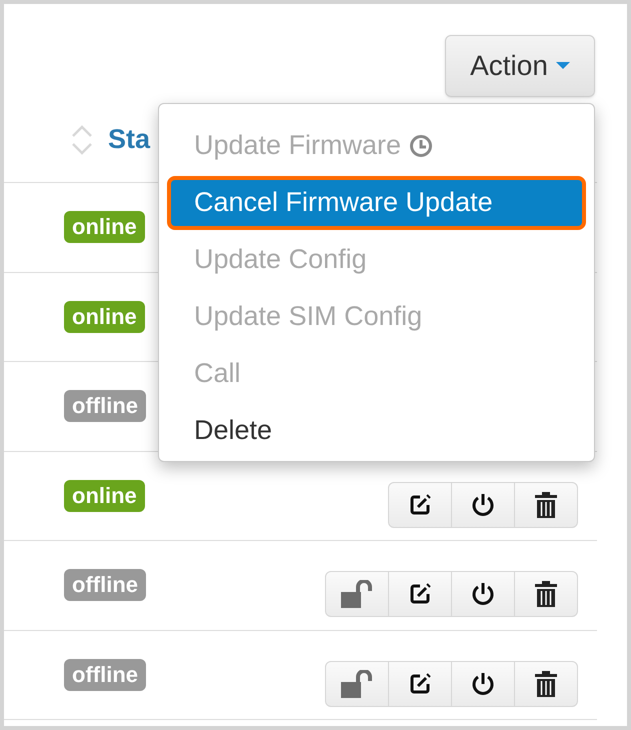 Image resolution: width=631 pixels, height=730 pixels. I want to click on clock-icon, so click(421, 146).